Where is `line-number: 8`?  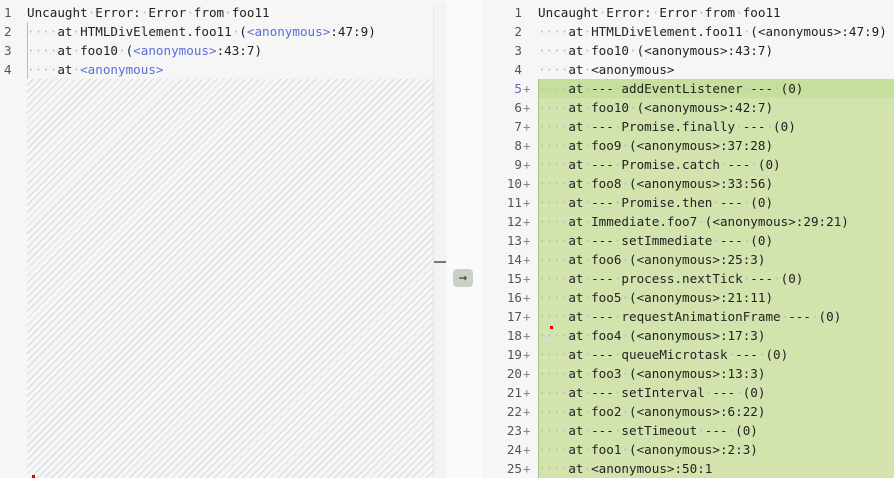
line-number: 8 is located at coordinates (518, 145).